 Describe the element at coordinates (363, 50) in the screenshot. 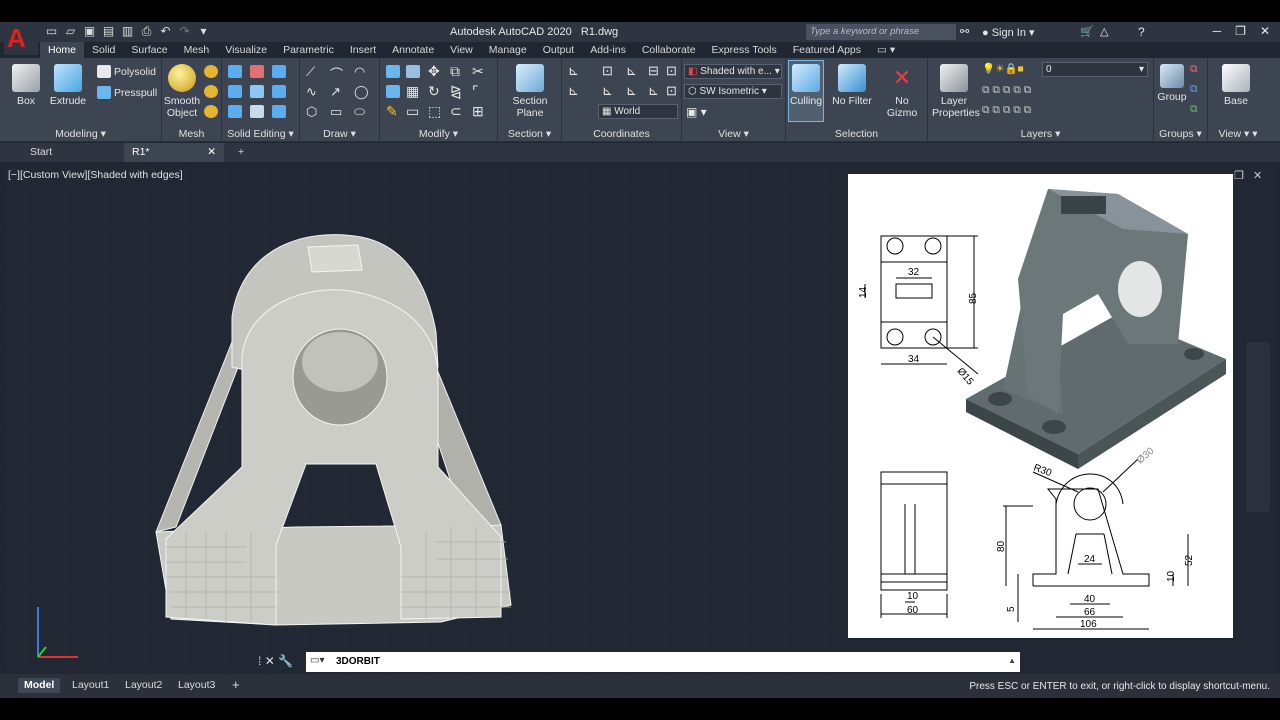

I see `tab-insert: Insert` at that location.